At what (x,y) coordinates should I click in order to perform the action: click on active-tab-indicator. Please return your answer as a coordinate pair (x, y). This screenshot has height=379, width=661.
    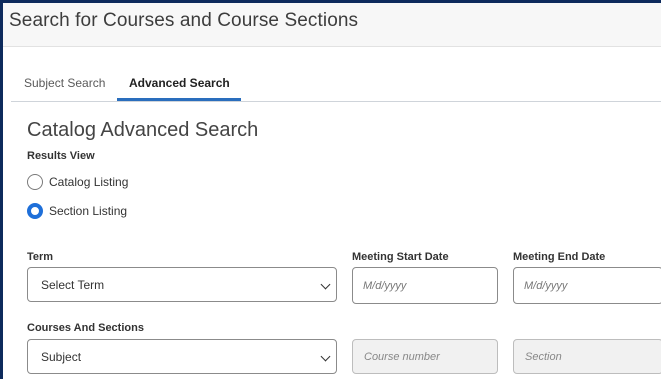
    Looking at the image, I should click on (179, 99).